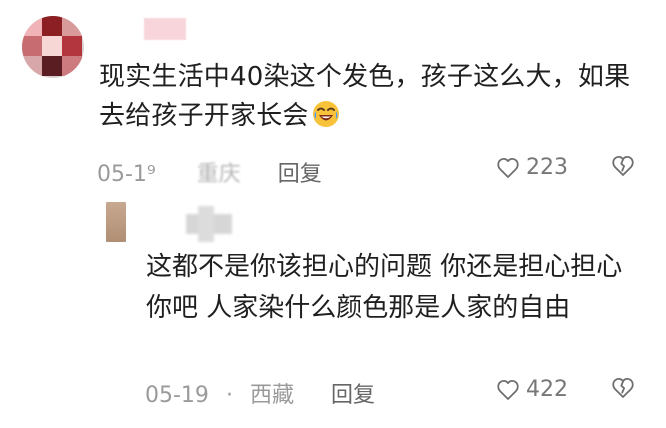  I want to click on laughing-tears-emoji-icon, so click(326, 114).